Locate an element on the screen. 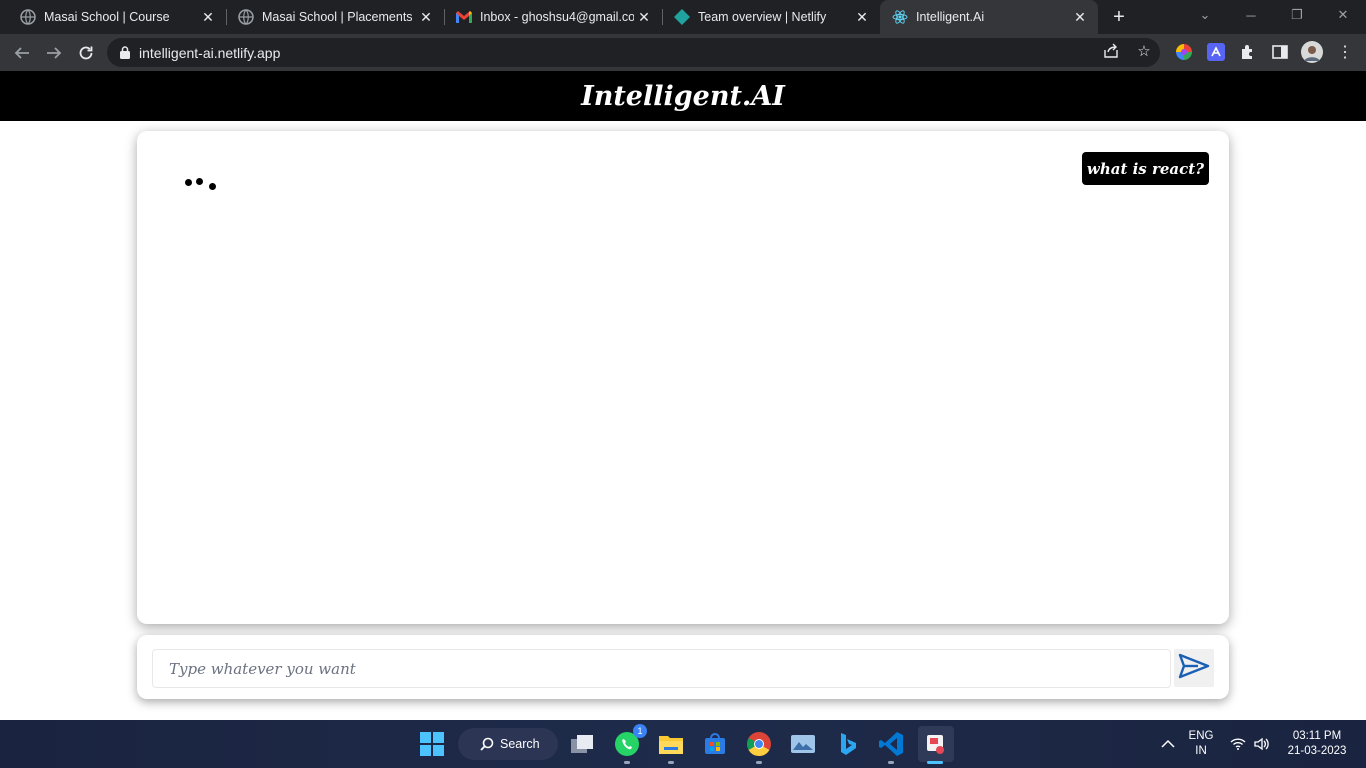 The width and height of the screenshot is (1366, 768). search-icon is located at coordinates (487, 744).